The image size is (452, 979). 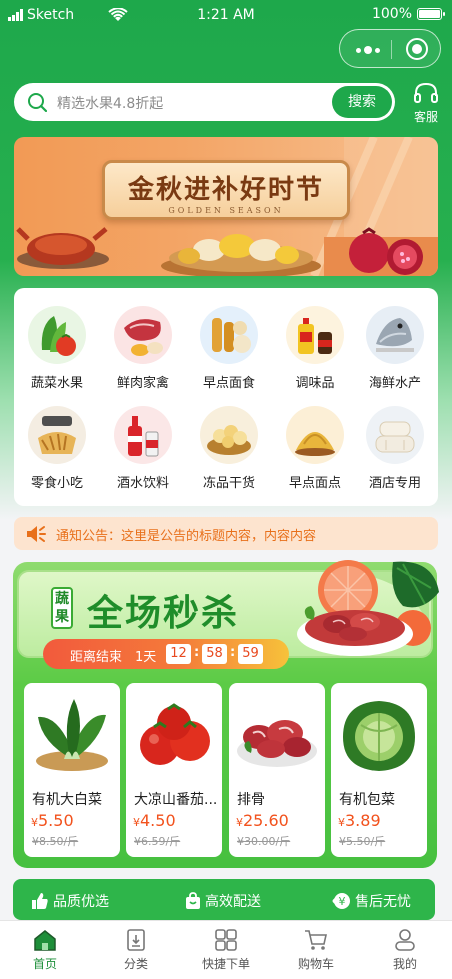 I want to click on capsule-divider, so click(x=391, y=49).